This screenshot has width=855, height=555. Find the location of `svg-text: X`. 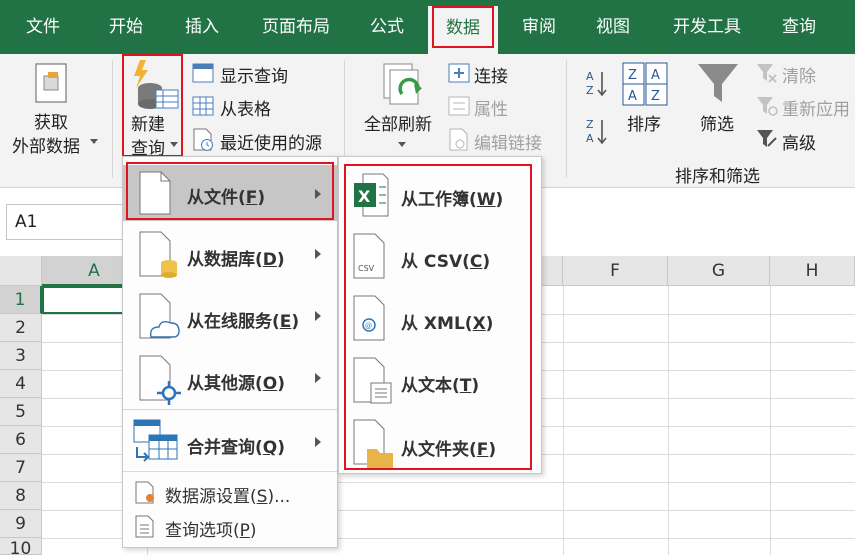

svg-text: X is located at coordinates (364, 196).